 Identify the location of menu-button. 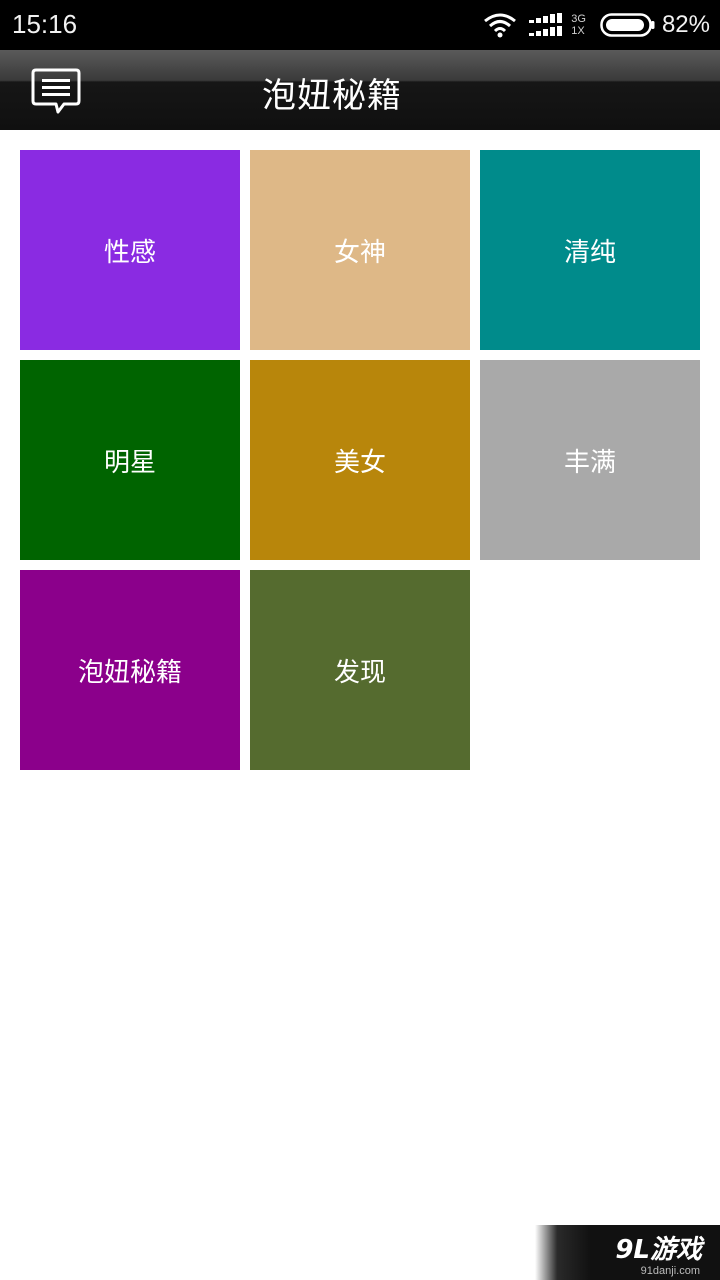
(56, 91).